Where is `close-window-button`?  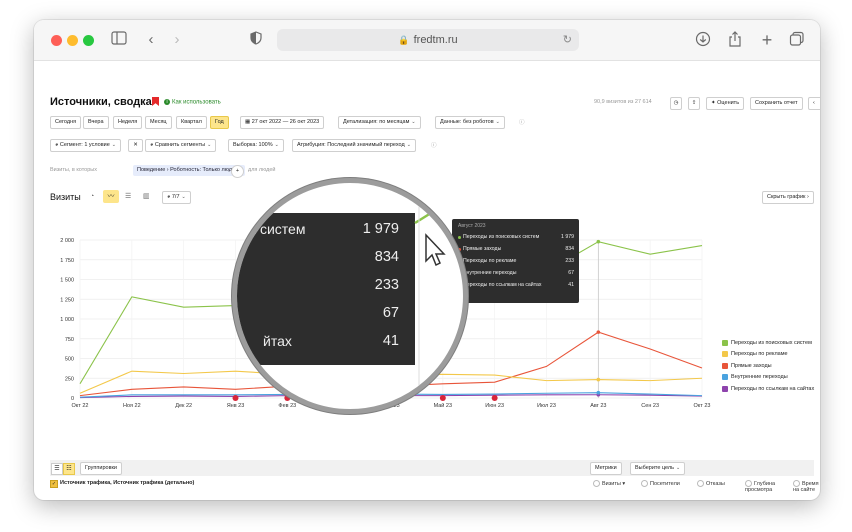
close-window-button is located at coordinates (56, 40).